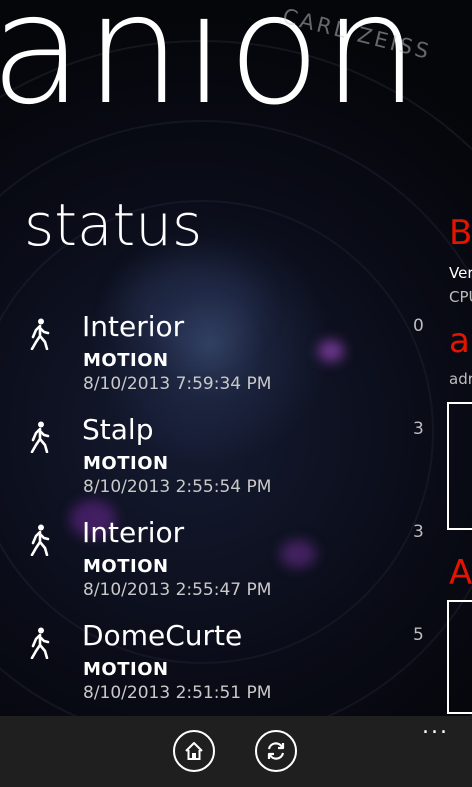  Describe the element at coordinates (418, 635) in the screenshot. I see `event-count: 5` at that location.